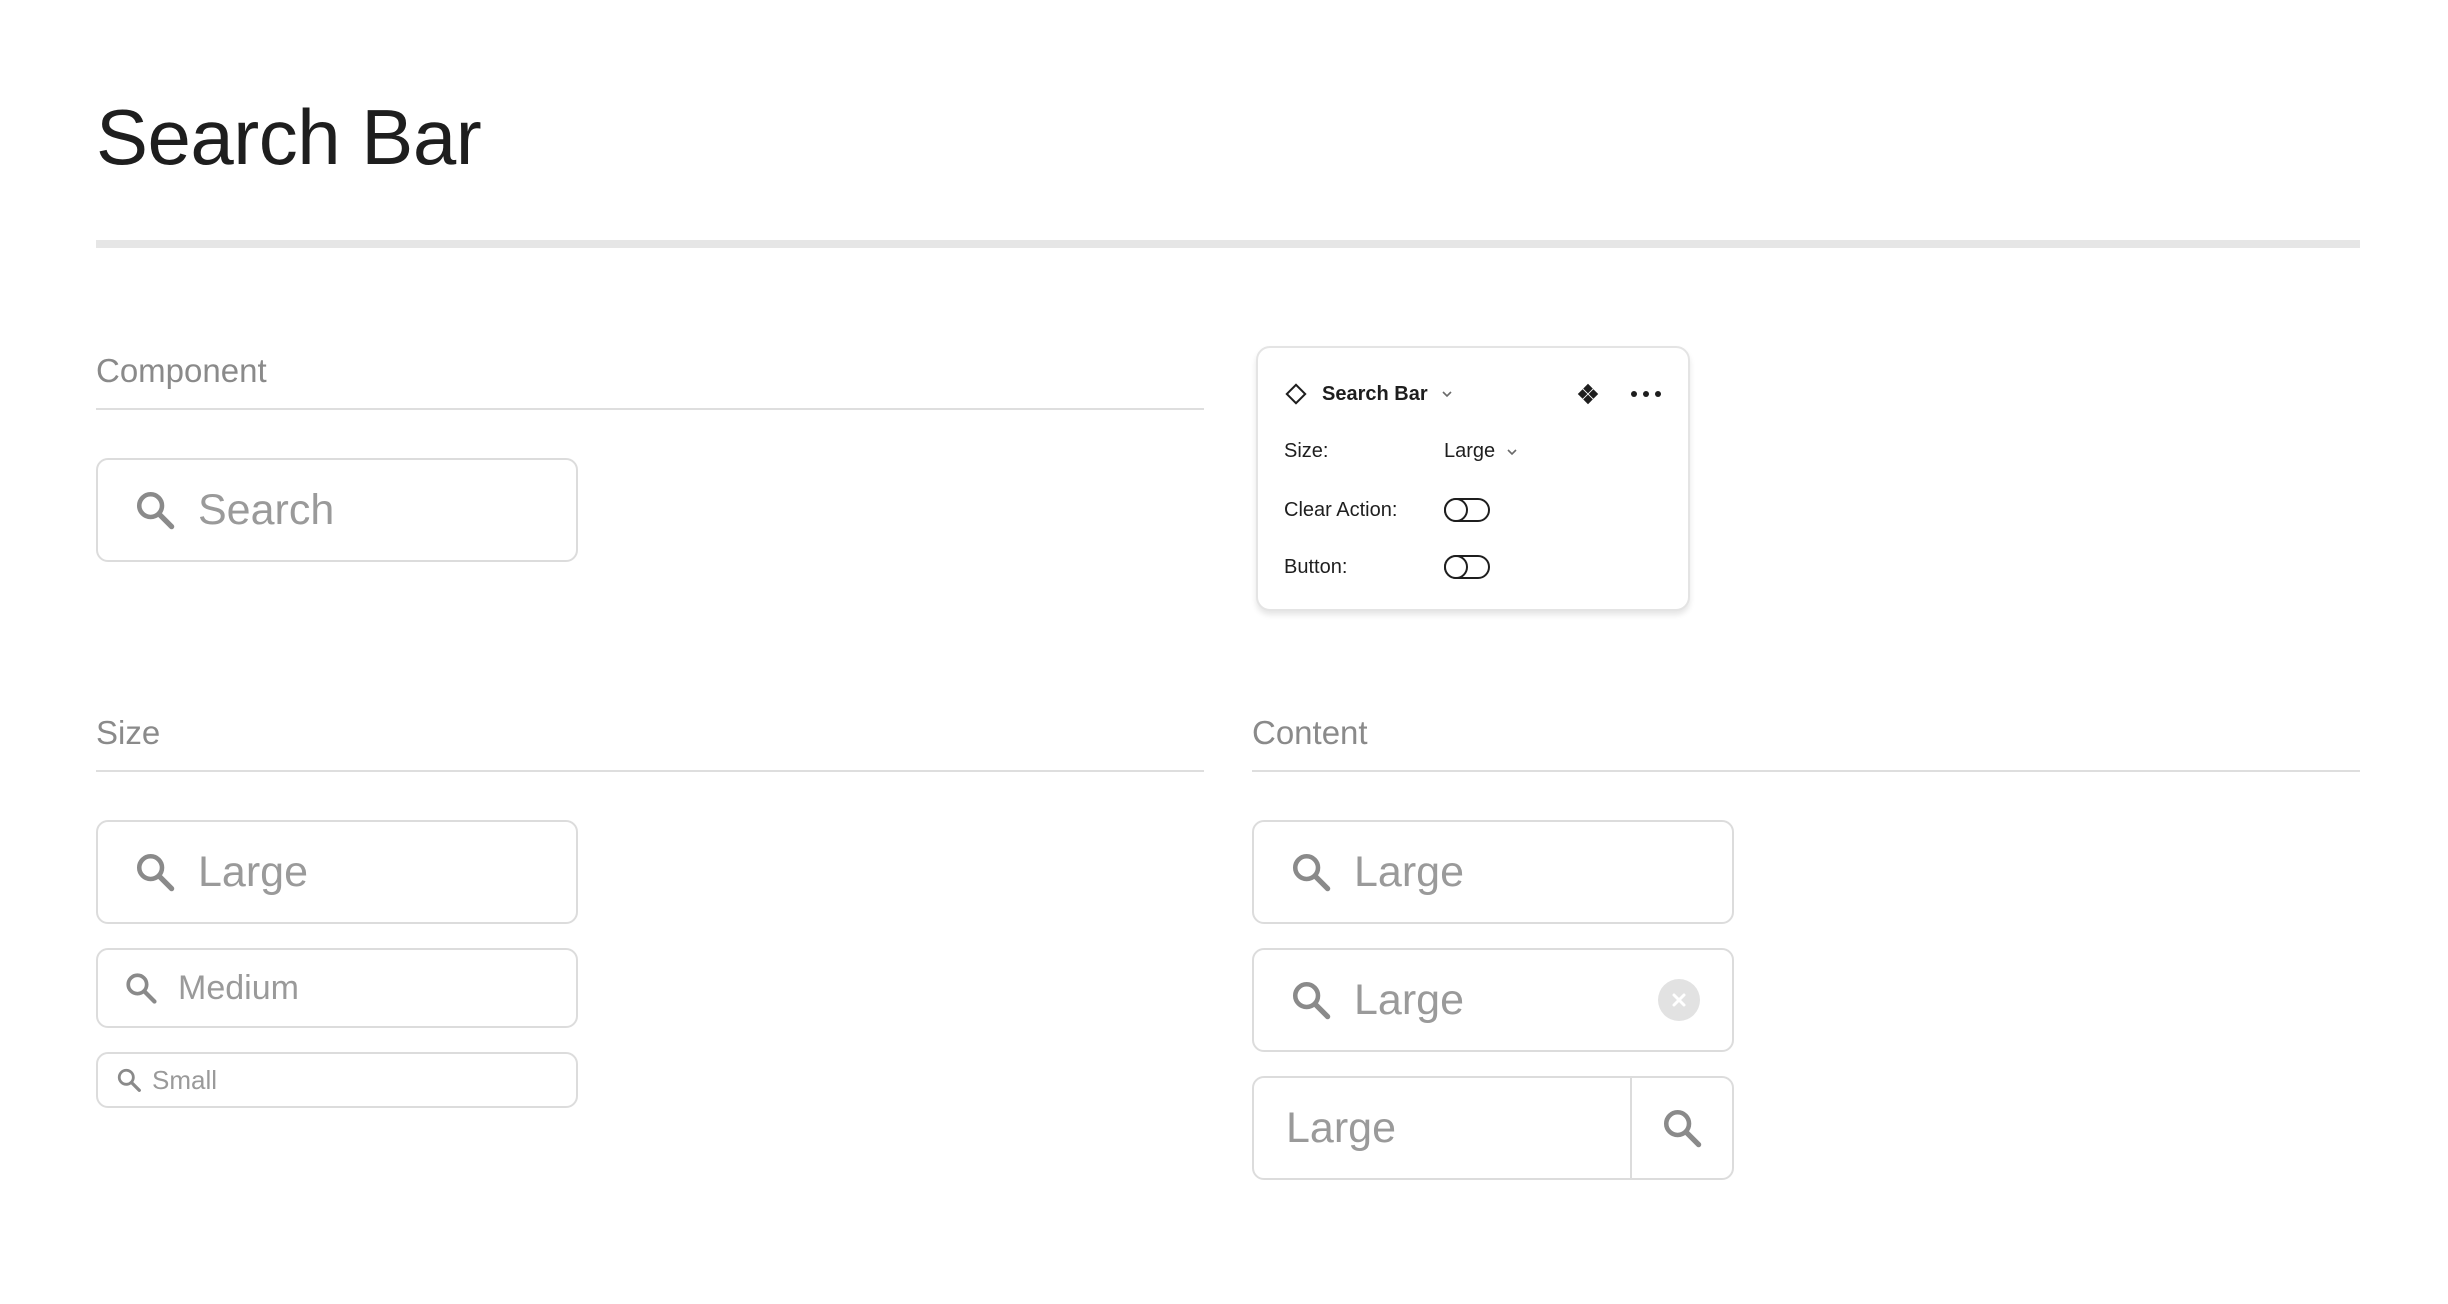 This screenshot has height=1304, width=2448. Describe the element at coordinates (1493, 1128) in the screenshot. I see `search-bar-with-button: Large` at that location.